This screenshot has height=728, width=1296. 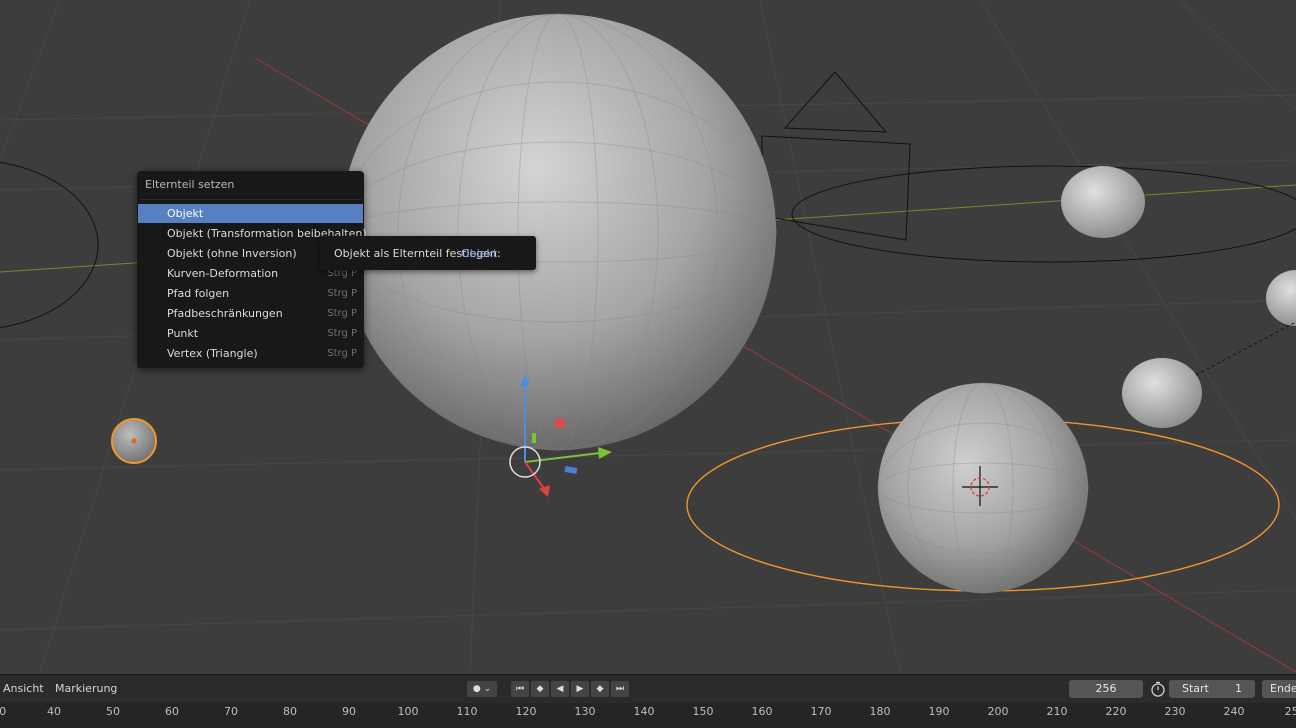 I want to click on marker-menu: Markierung, so click(x=86, y=688).